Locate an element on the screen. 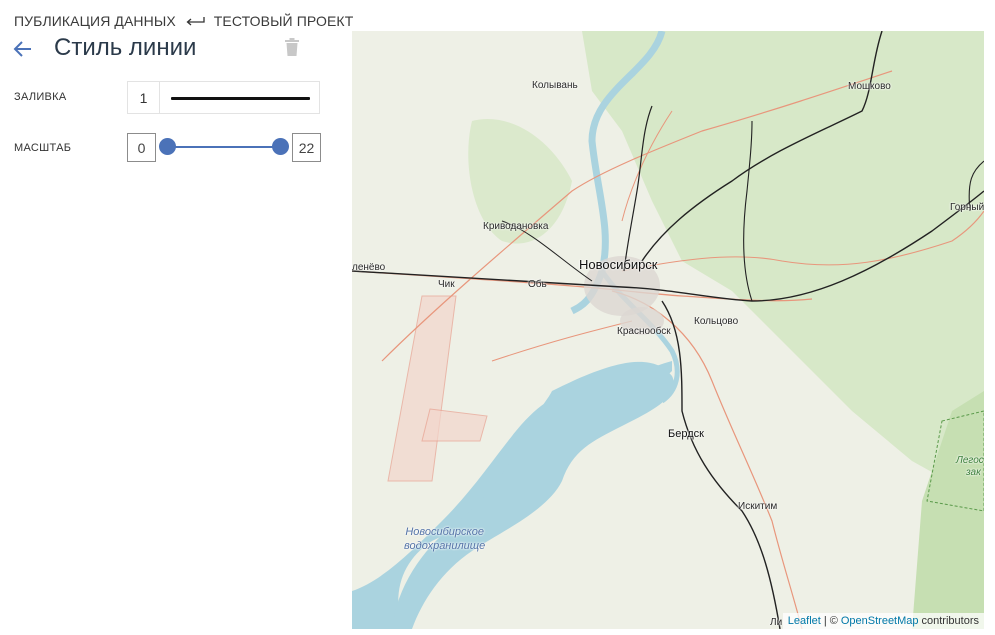  map-label-reserve-line2: зак is located at coordinates (973, 472).